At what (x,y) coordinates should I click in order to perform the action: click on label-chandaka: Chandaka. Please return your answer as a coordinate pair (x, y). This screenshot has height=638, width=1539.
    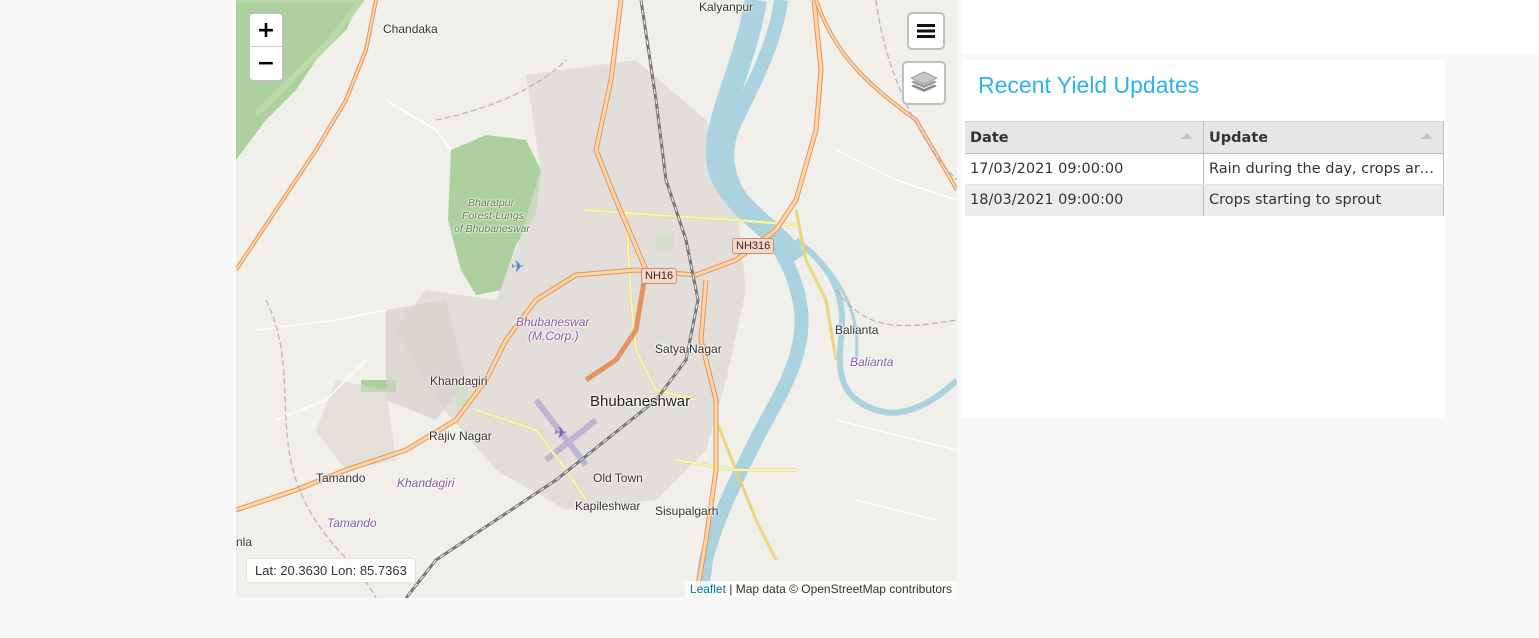
    Looking at the image, I should click on (410, 29).